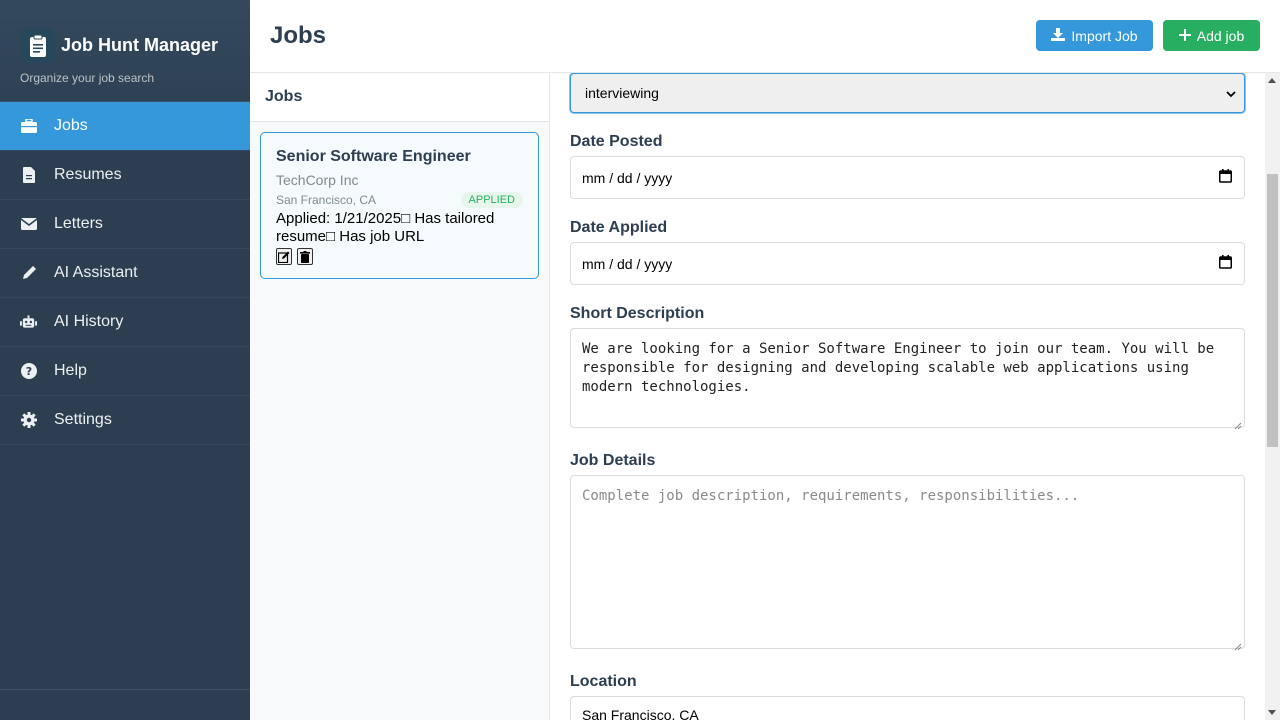 This screenshot has width=1280, height=720. Describe the element at coordinates (1184, 36) in the screenshot. I see `plus-icon` at that location.